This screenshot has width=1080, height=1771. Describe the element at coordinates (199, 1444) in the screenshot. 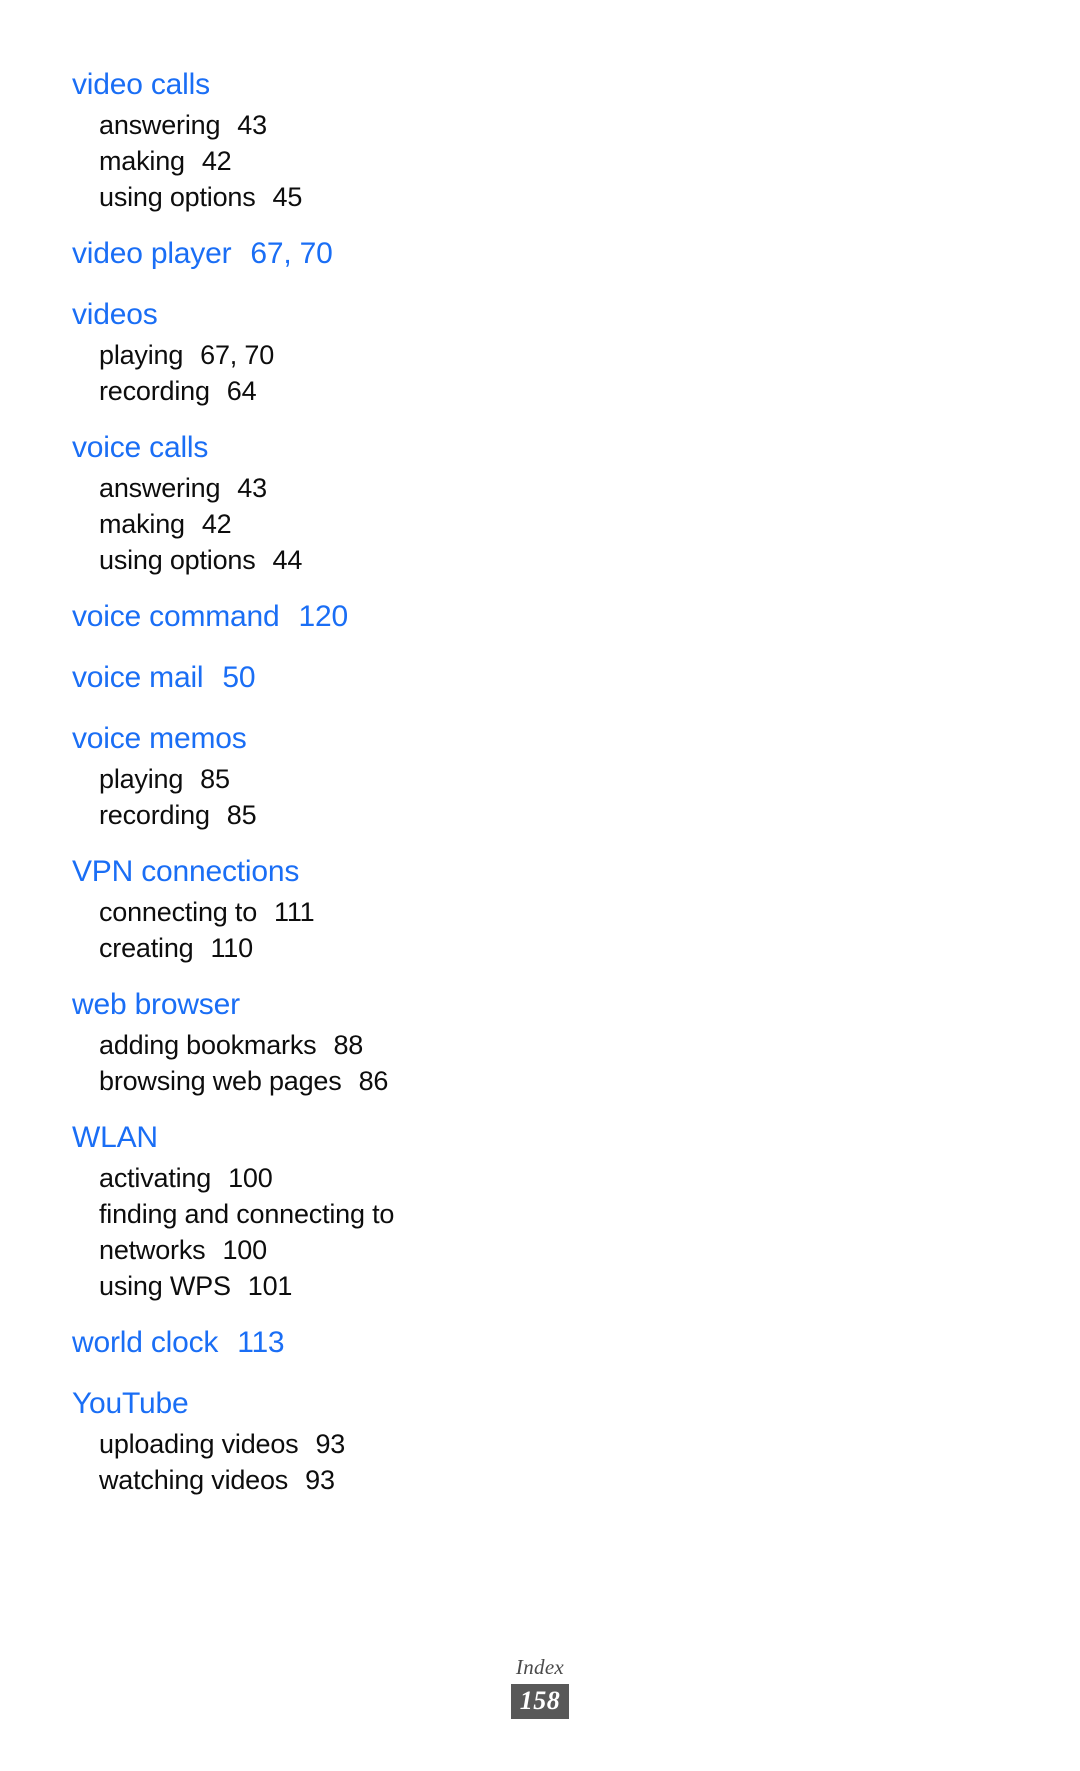

I see `index-subentry-label: uploading videos` at that location.